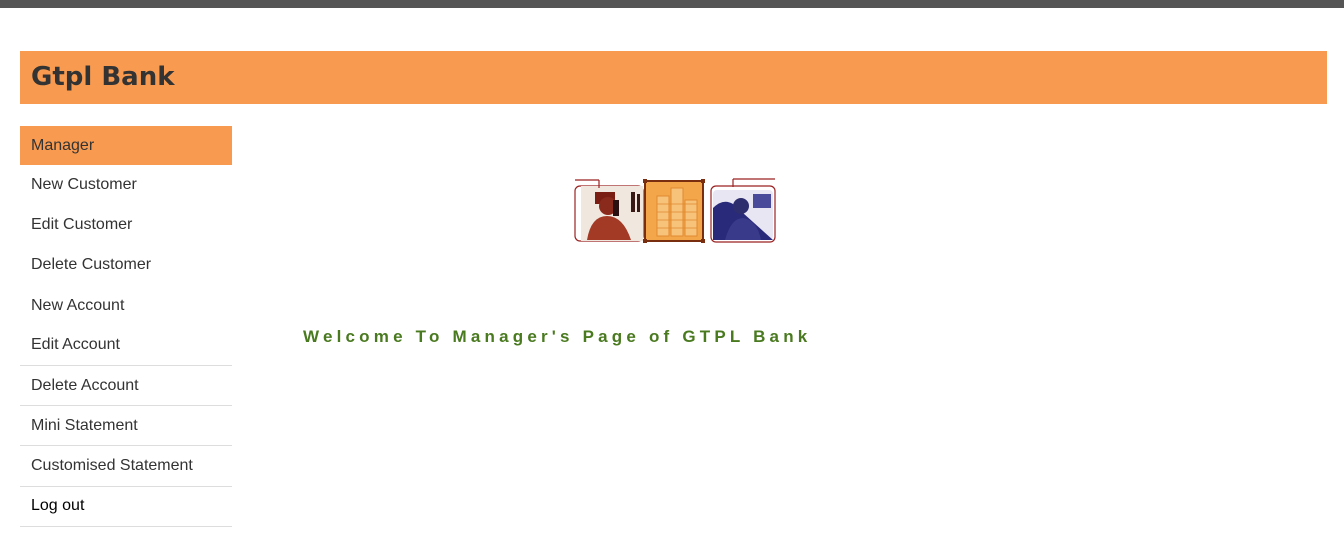 The image size is (1344, 538). What do you see at coordinates (126, 426) in the screenshot?
I see `sidebar-item-mini-statement: Mini Statement` at bounding box center [126, 426].